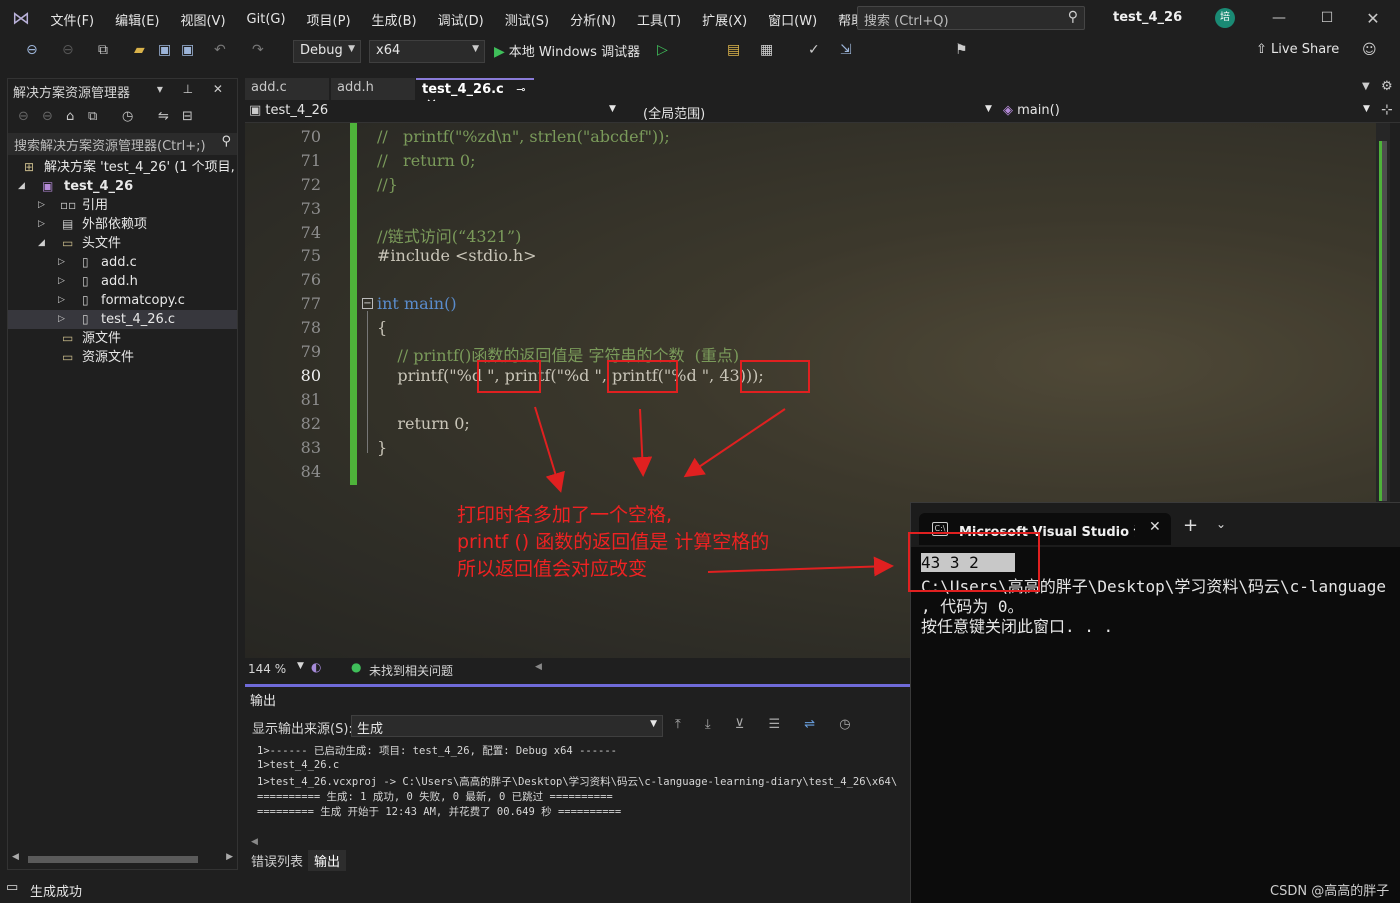 The width and height of the screenshot is (1400, 903). I want to click on menu-view: 视图(V), so click(203, 19).